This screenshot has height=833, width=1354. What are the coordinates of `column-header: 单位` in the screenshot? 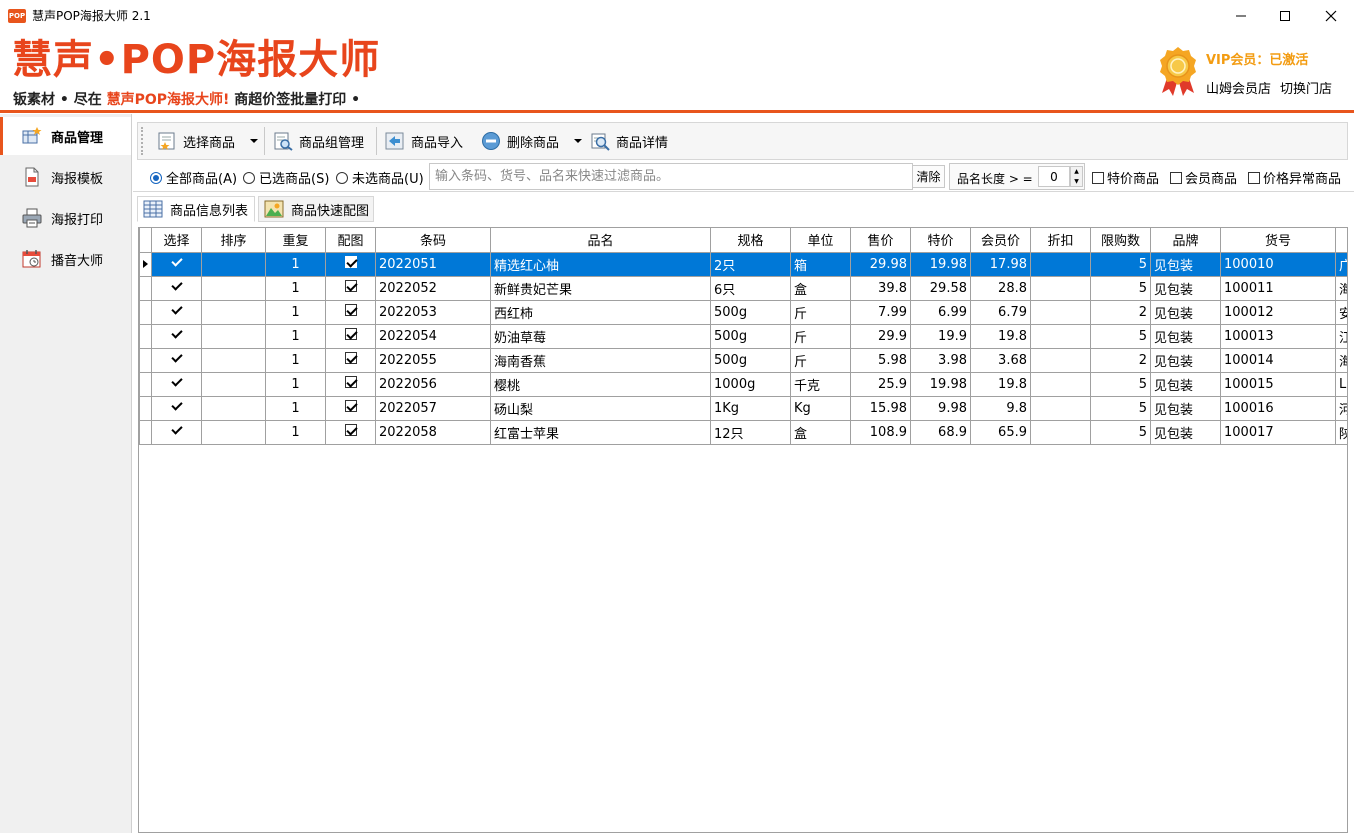 It's located at (820, 240).